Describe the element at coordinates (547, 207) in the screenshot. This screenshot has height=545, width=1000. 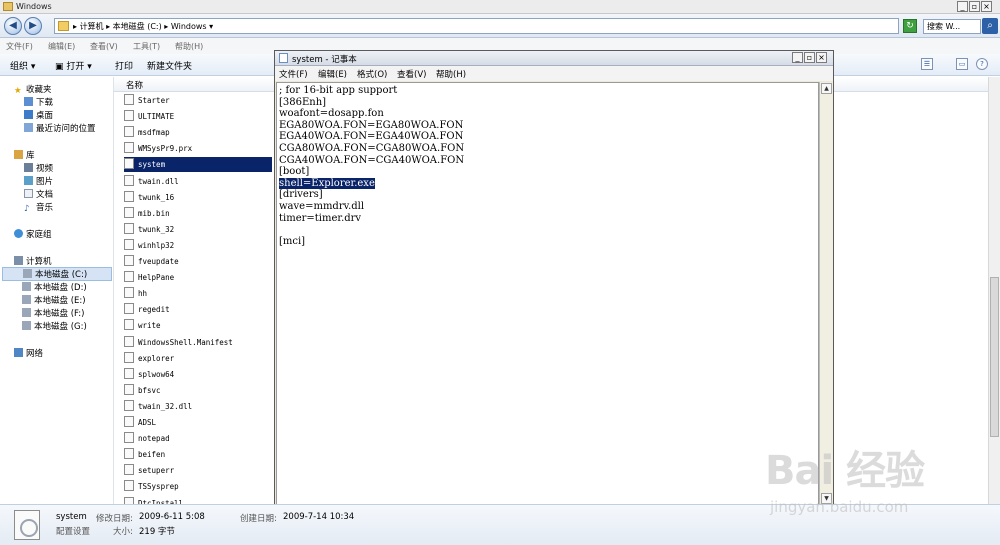
I see `text-line: wave=mmdrv.dll` at that location.